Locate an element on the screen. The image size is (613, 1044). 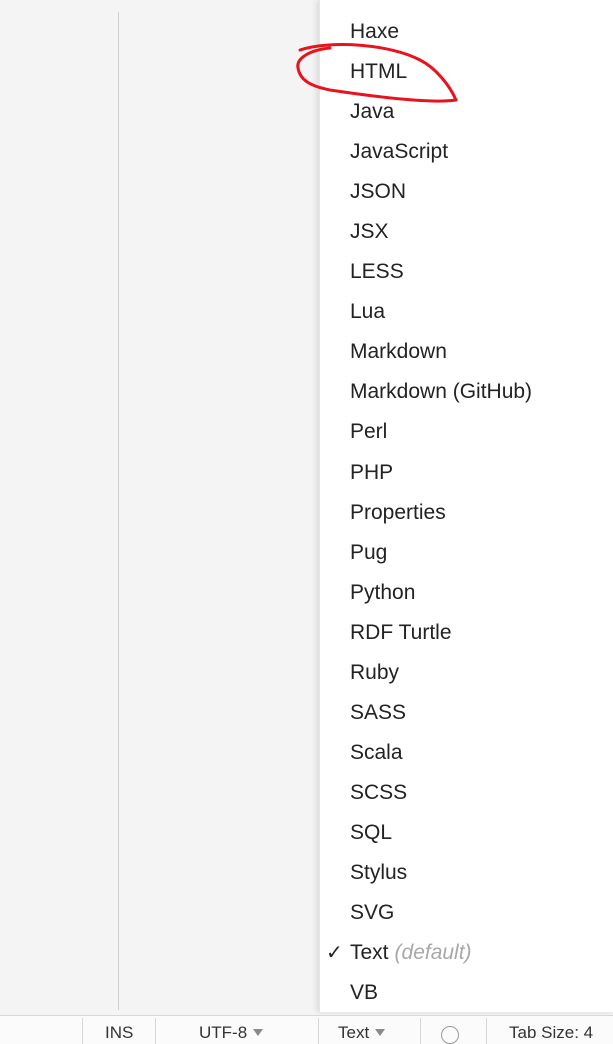
language-menu-item: Perl is located at coordinates (466, 432).